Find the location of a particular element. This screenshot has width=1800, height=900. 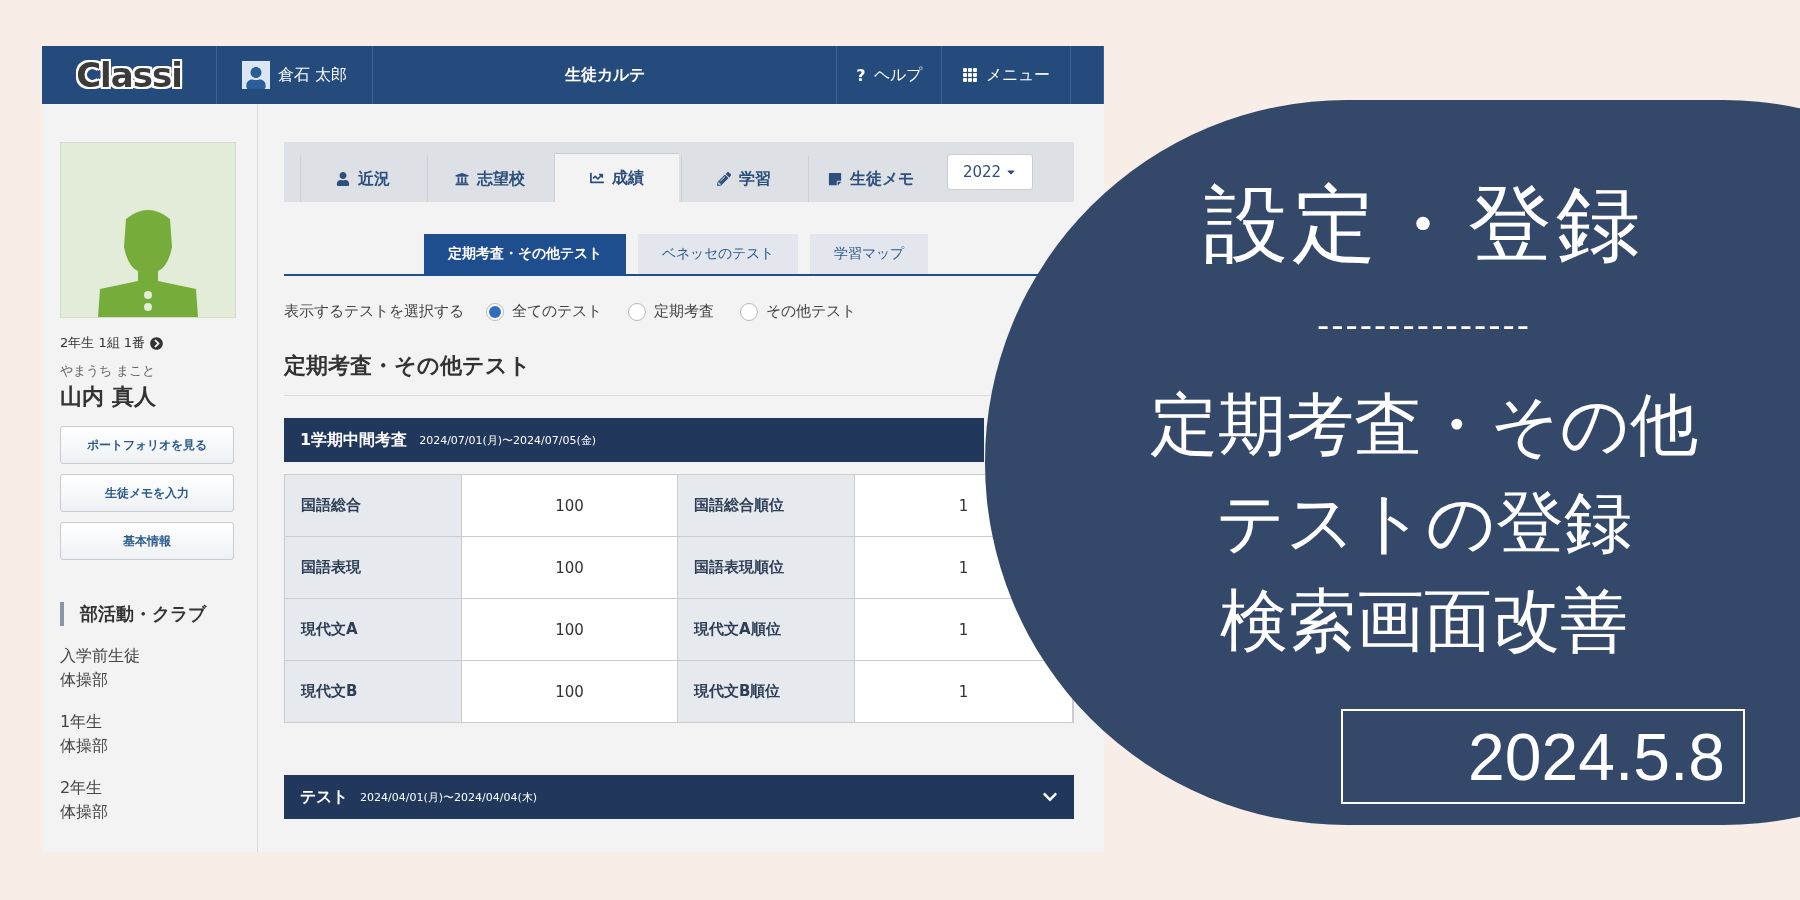

banner-text: テストの登録 is located at coordinates (1424, 523).